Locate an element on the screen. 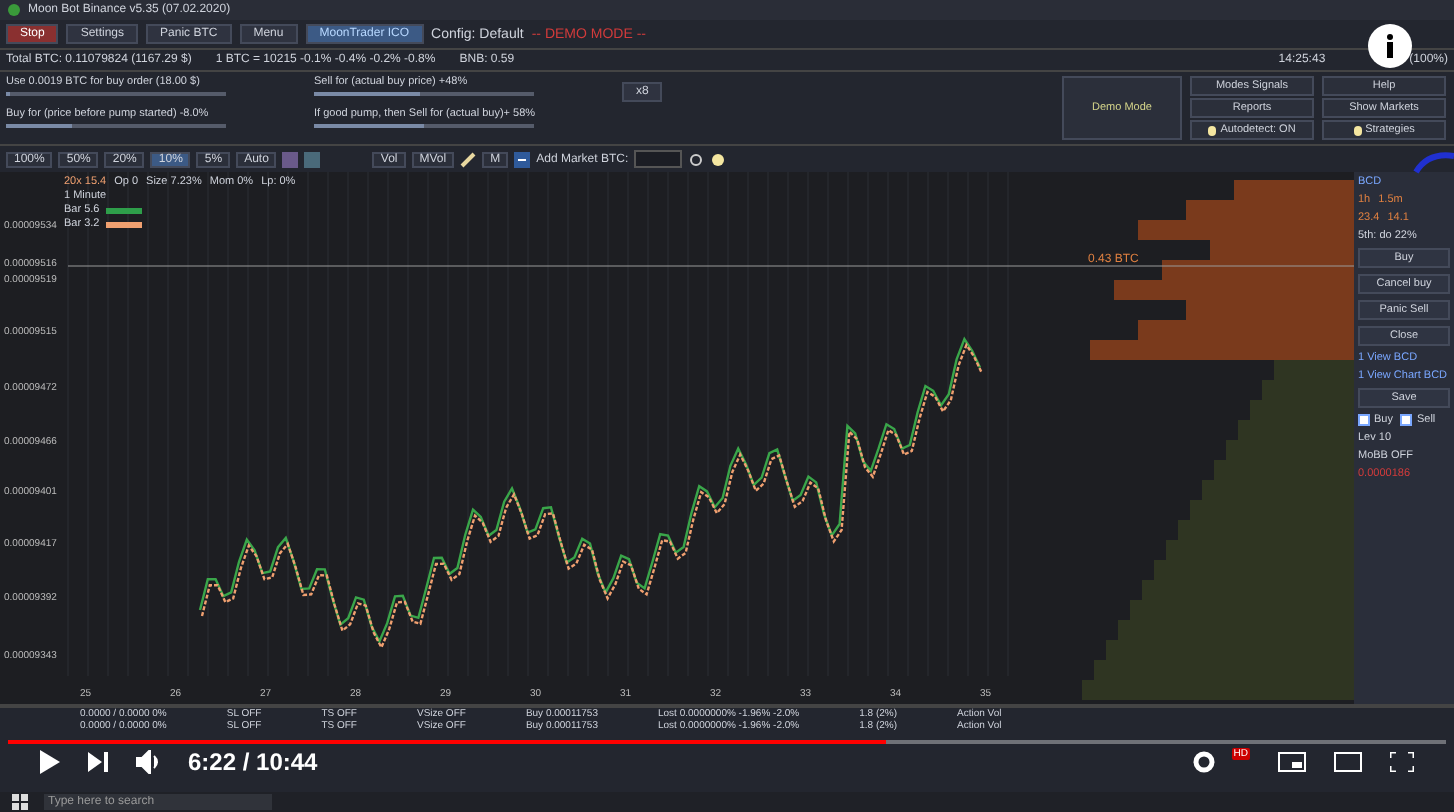 This screenshot has height=812, width=1454. market-input is located at coordinates (658, 159).